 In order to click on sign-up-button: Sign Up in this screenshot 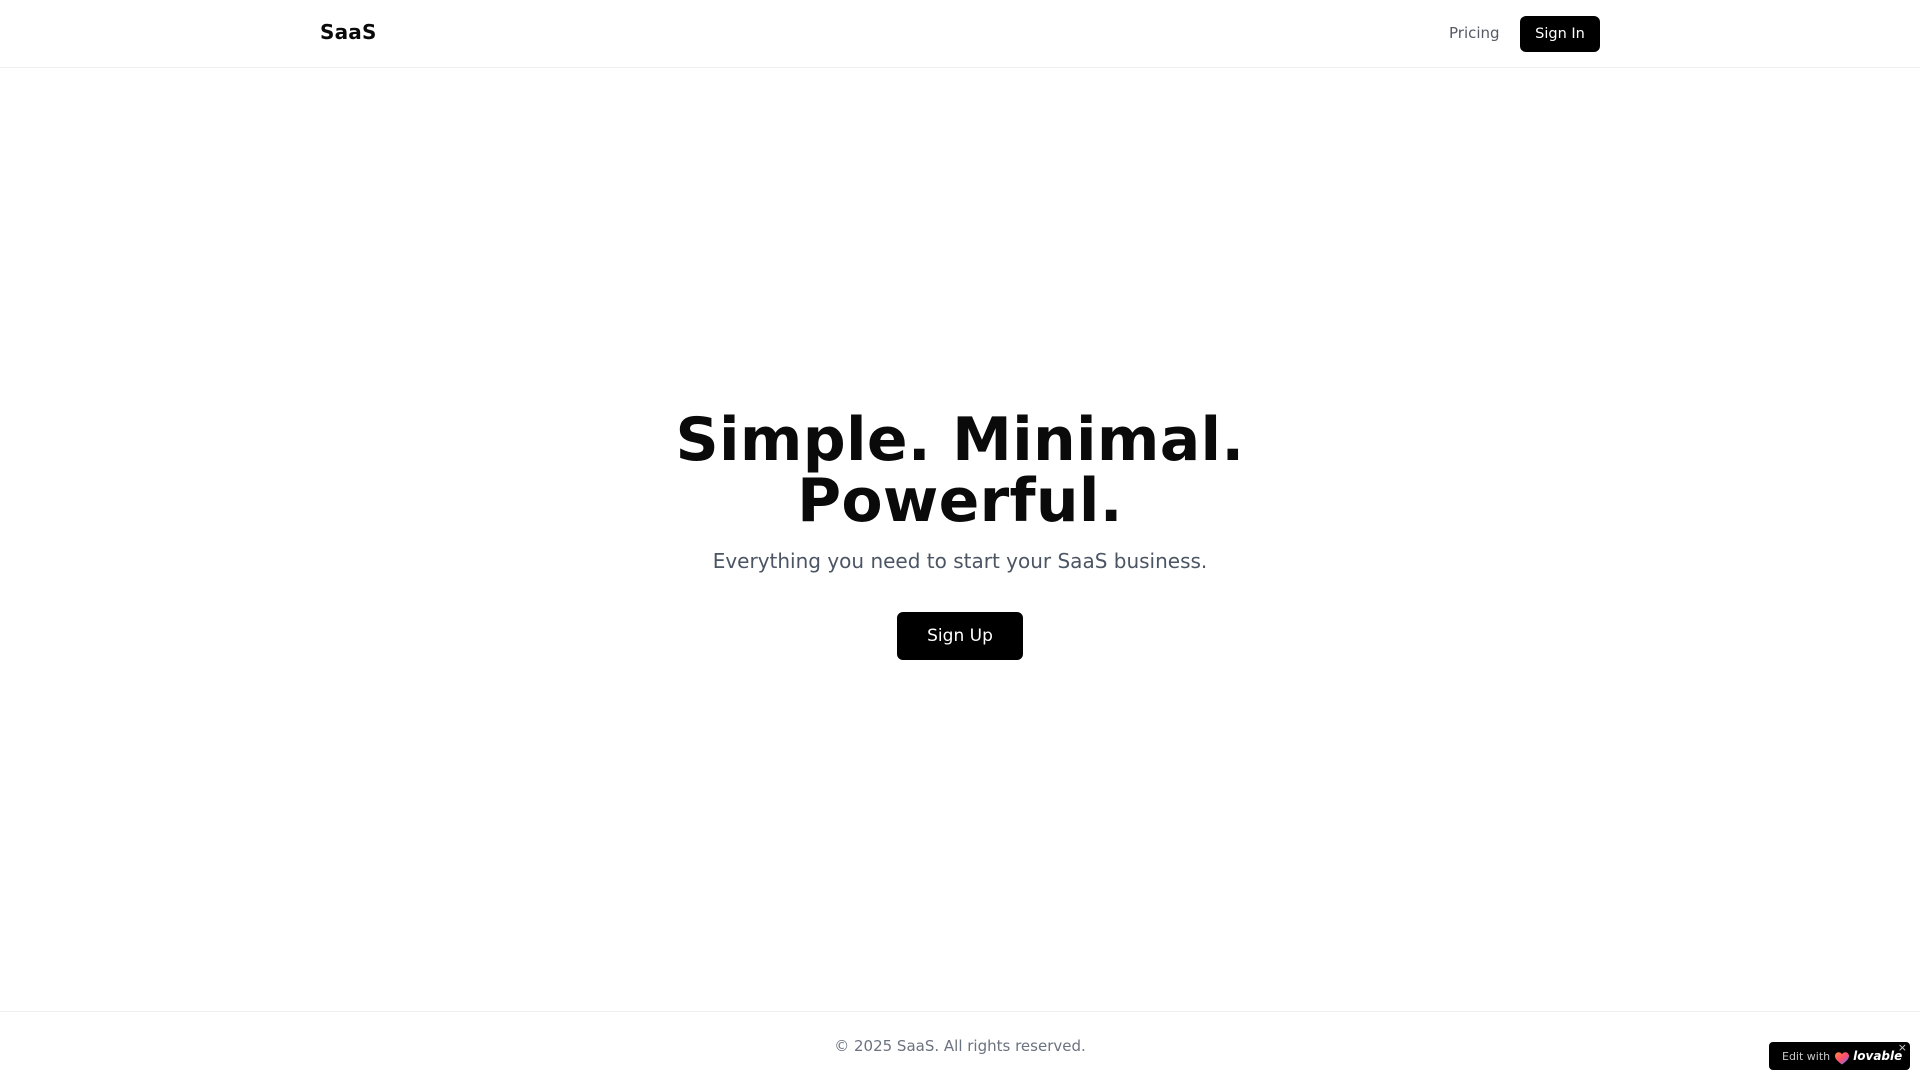, I will do `click(960, 636)`.